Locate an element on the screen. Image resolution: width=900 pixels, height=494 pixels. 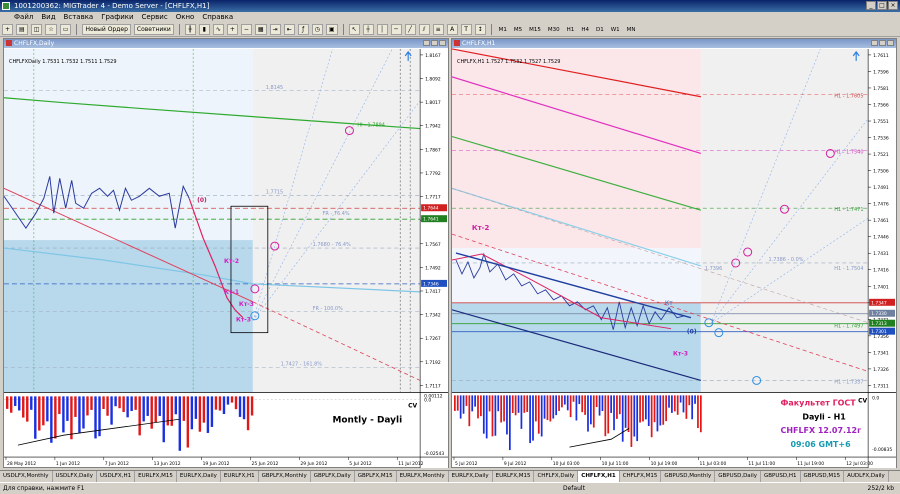
chart-shift-icon: ⇤ is located at coordinates (289, 29).